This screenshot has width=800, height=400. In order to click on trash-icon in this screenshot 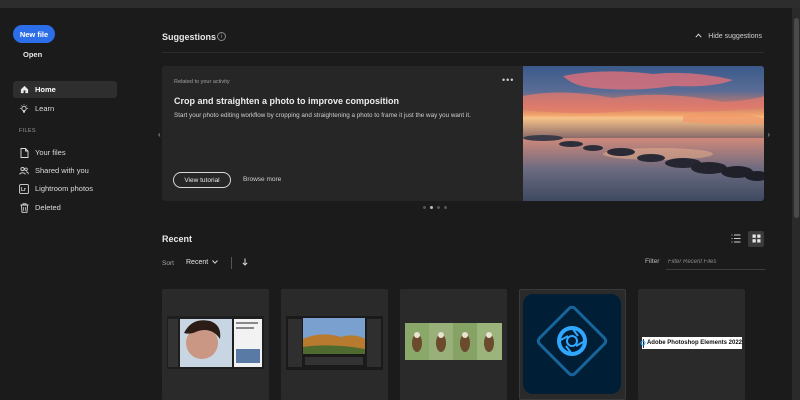, I will do `click(24, 207)`.